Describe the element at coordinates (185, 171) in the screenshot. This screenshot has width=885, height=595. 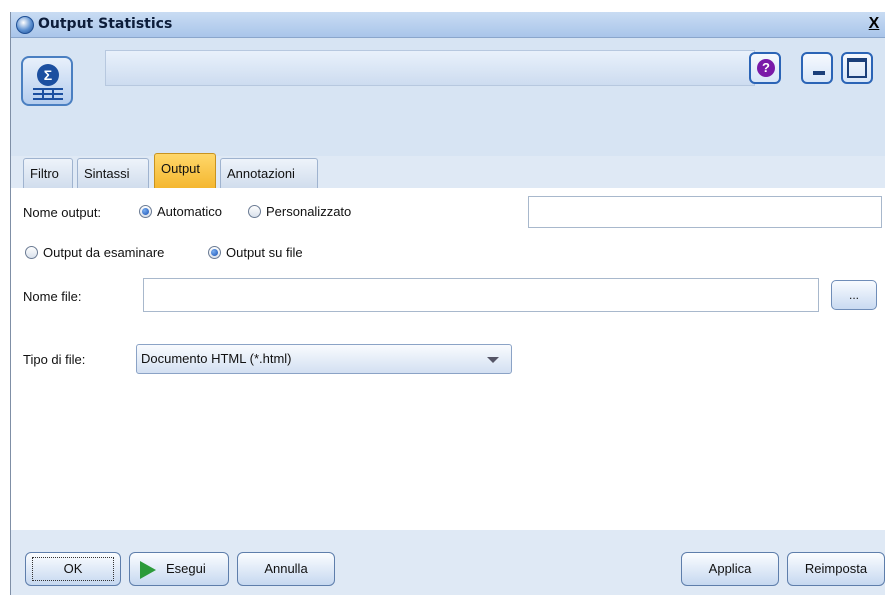
I see `tab-output: Output` at that location.